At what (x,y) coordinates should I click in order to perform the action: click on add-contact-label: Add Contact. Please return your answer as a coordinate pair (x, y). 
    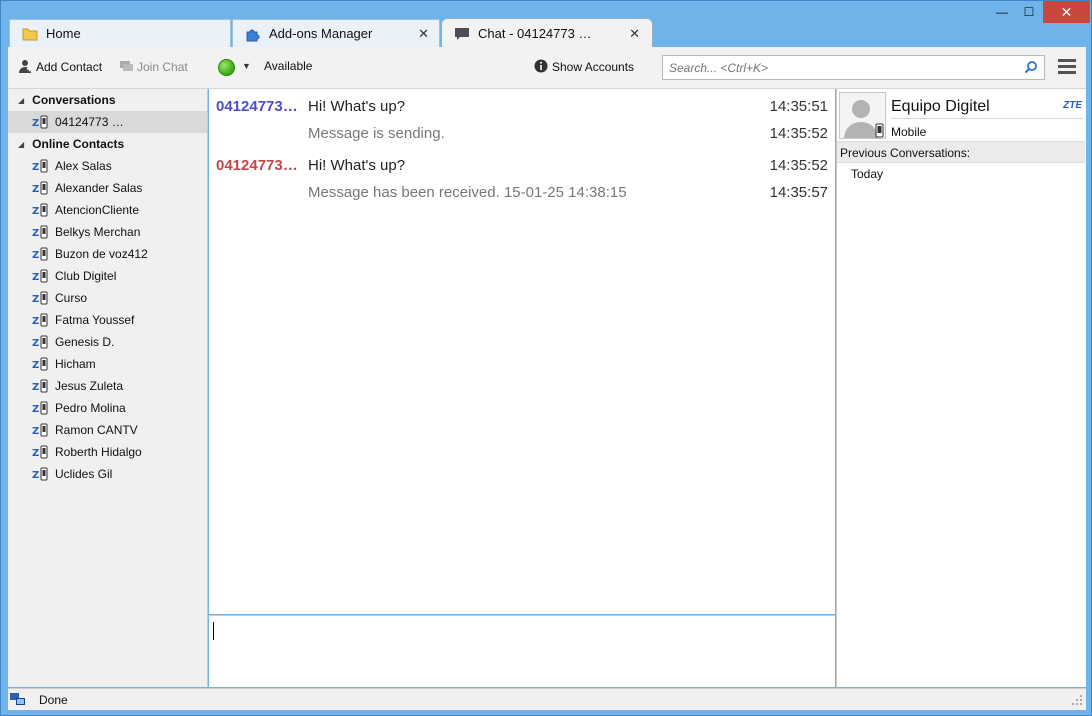
    Looking at the image, I should click on (69, 66).